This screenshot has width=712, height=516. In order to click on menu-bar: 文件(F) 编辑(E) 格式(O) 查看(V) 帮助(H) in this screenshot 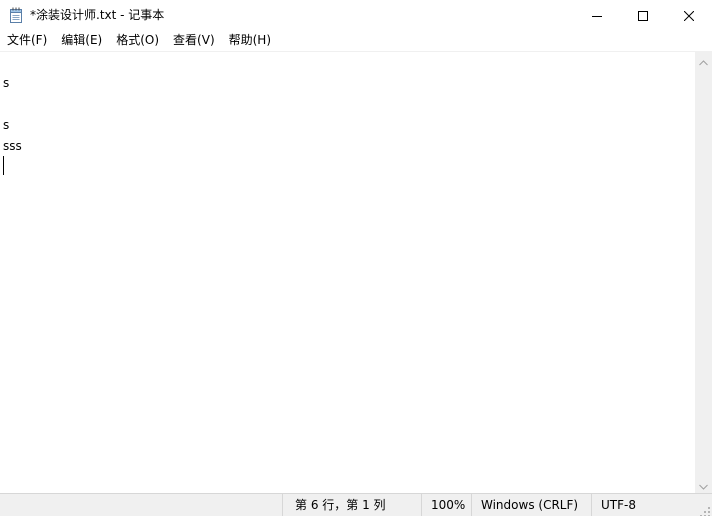, I will do `click(356, 41)`.